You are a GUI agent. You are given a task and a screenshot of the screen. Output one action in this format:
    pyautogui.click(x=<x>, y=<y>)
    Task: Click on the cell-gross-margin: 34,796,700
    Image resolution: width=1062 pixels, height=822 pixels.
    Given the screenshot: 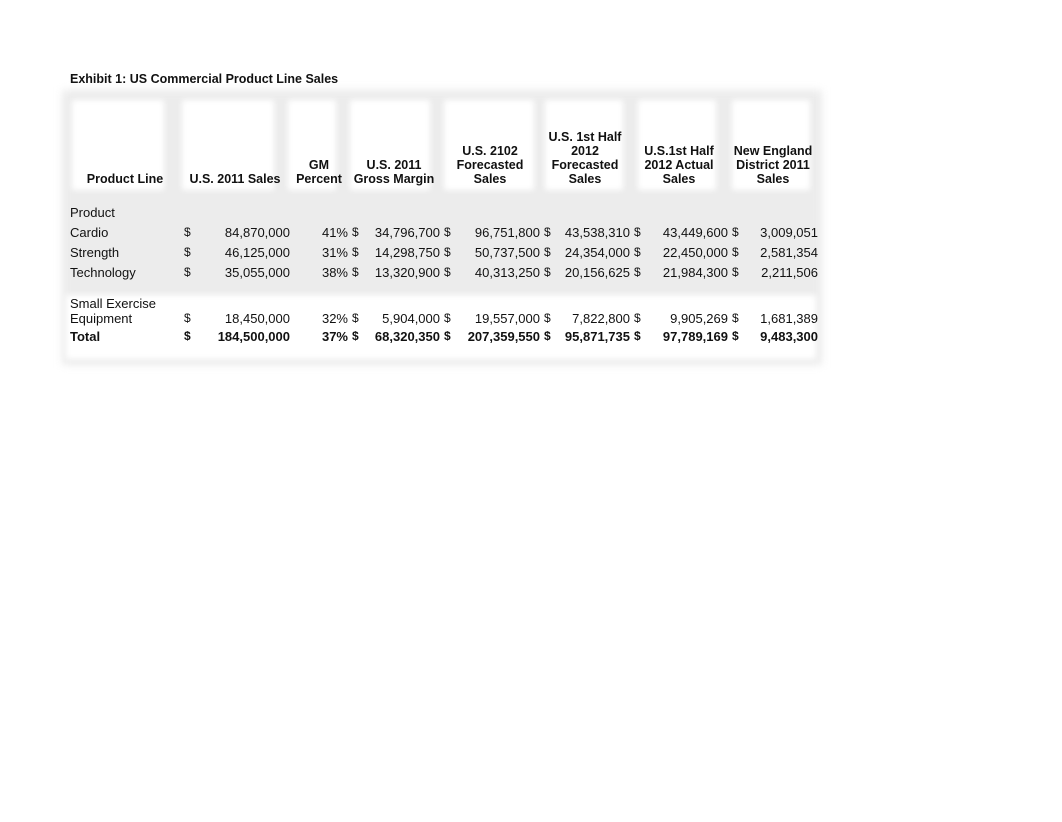 What is the action you would take?
    pyautogui.click(x=407, y=232)
    